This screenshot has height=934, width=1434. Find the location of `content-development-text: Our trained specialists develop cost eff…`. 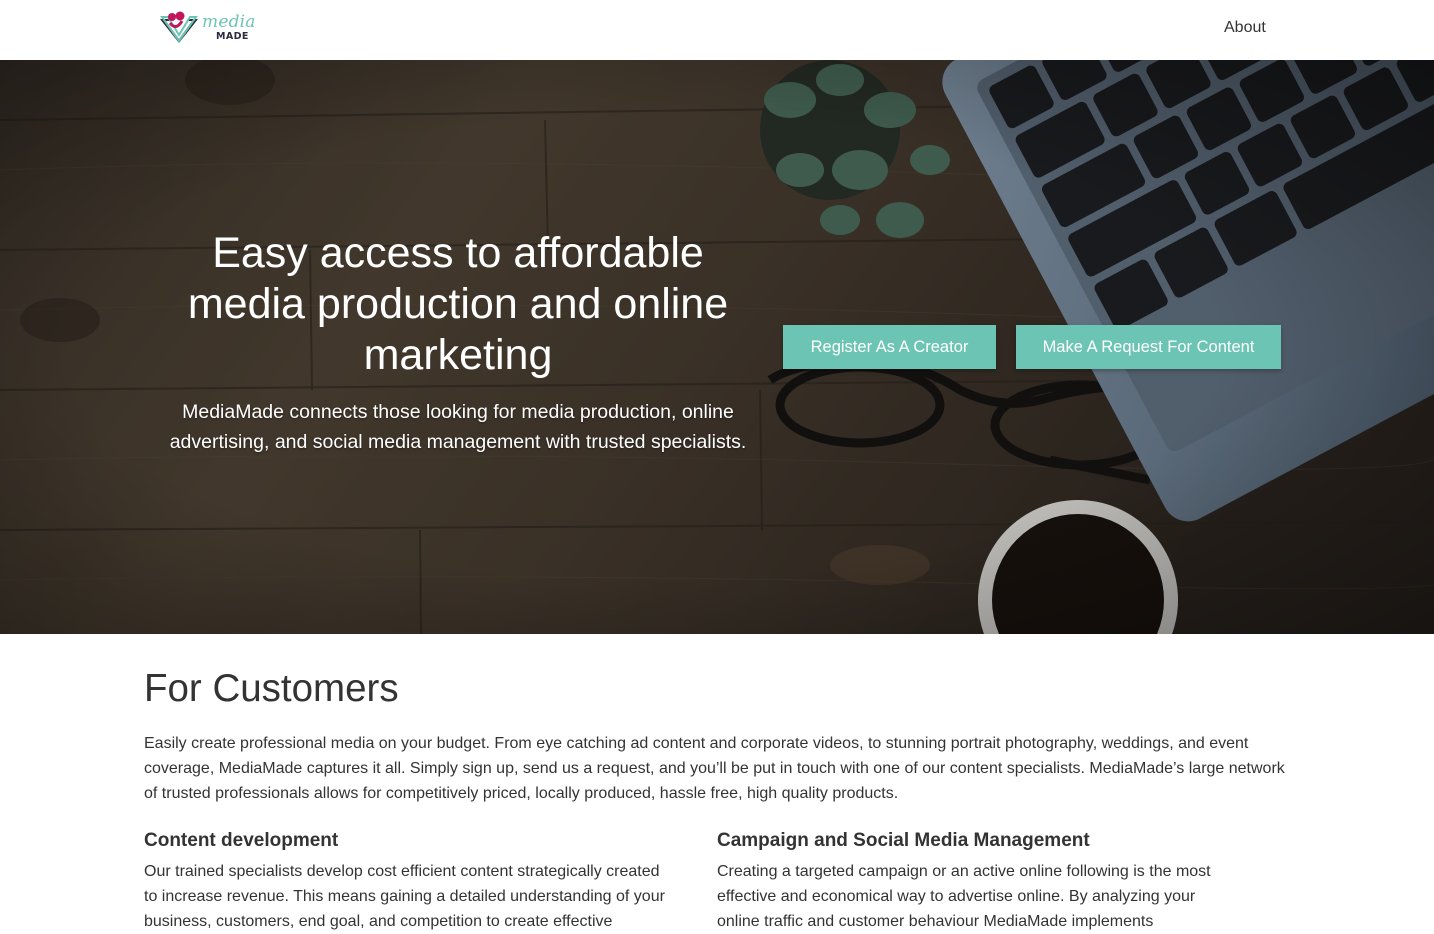

content-development-text: Our trained specialists develop cost eff… is located at coordinates (404, 896).